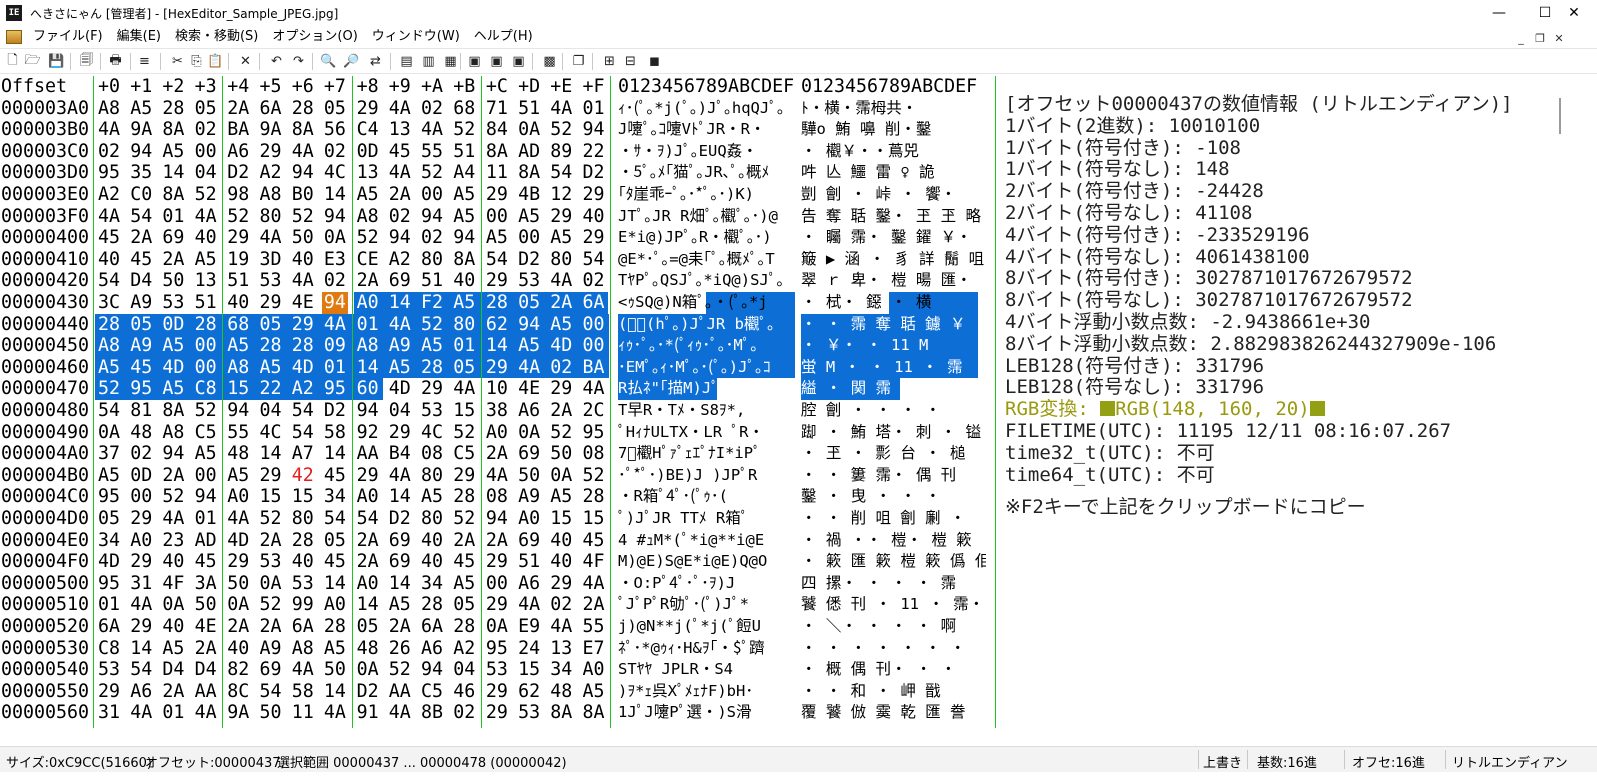 Image resolution: width=1597 pixels, height=784 pixels. I want to click on hex-byte-cell: 9A, so click(271, 130).